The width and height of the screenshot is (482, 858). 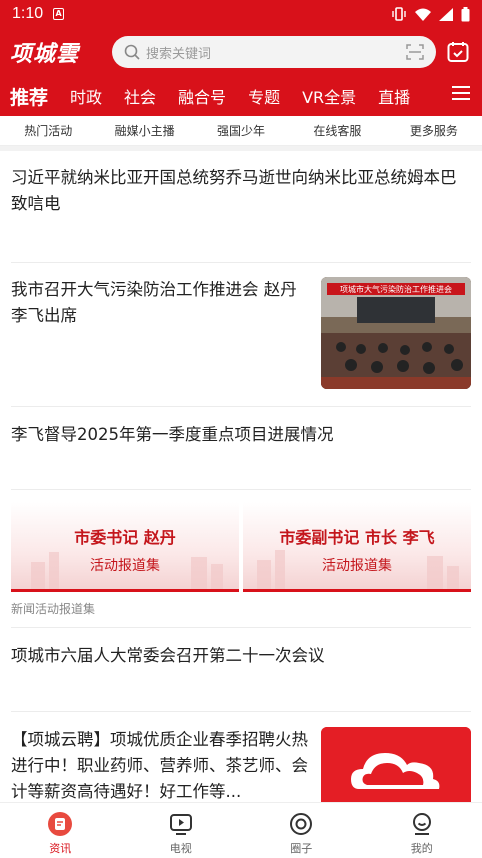 I want to click on signal-icon, so click(x=446, y=14).